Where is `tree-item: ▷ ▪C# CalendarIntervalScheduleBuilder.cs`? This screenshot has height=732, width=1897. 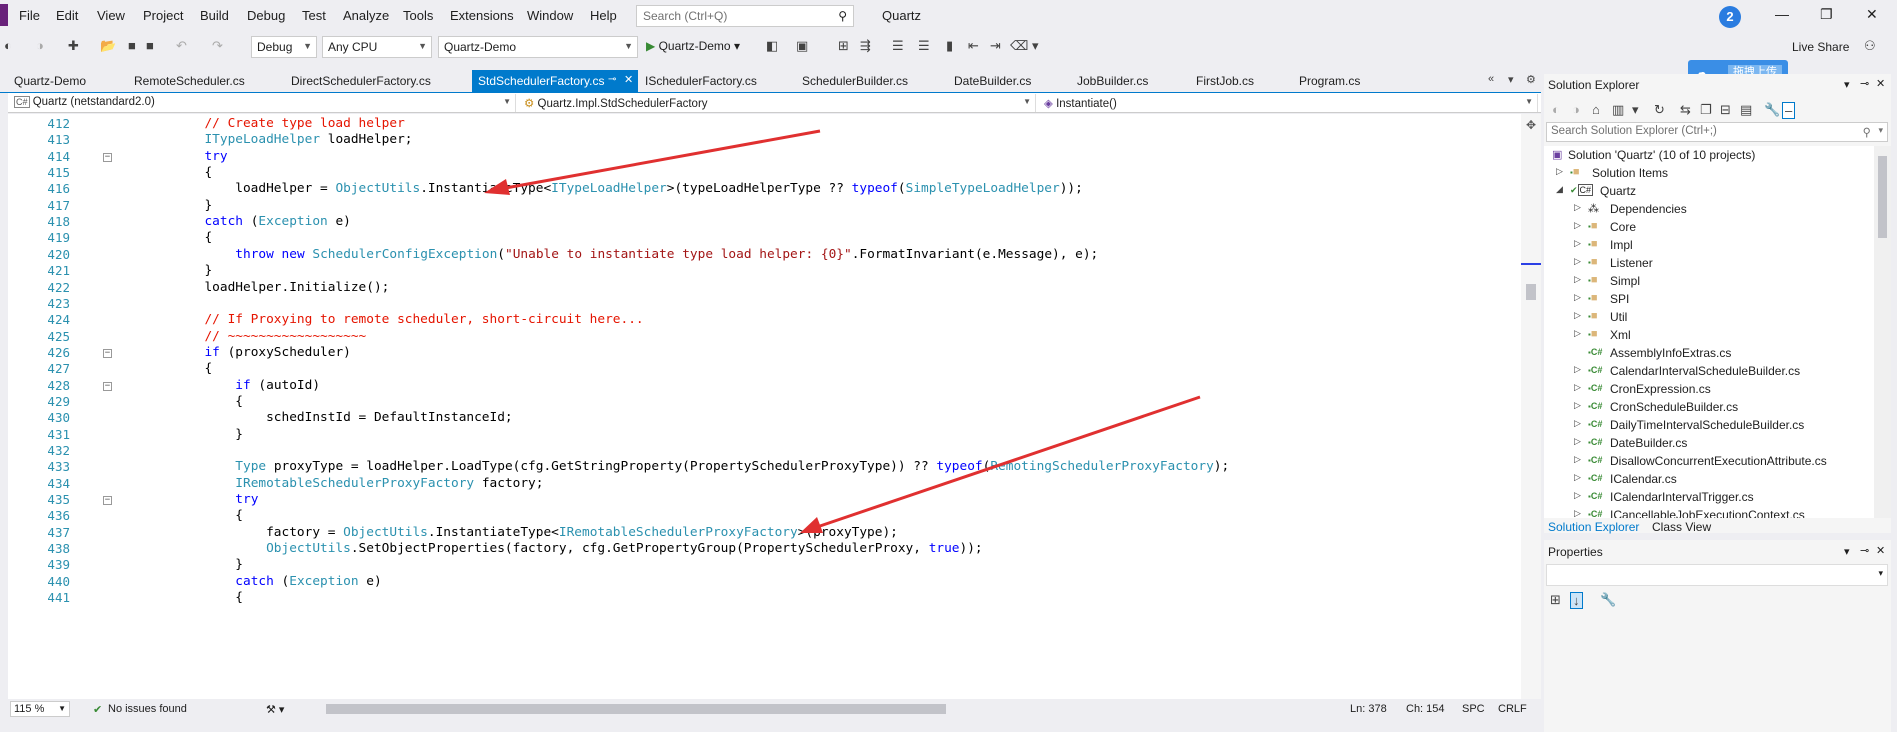
tree-item: ▷ ▪C# CalendarIntervalScheduleBuilder.cs is located at coordinates (1709, 373).